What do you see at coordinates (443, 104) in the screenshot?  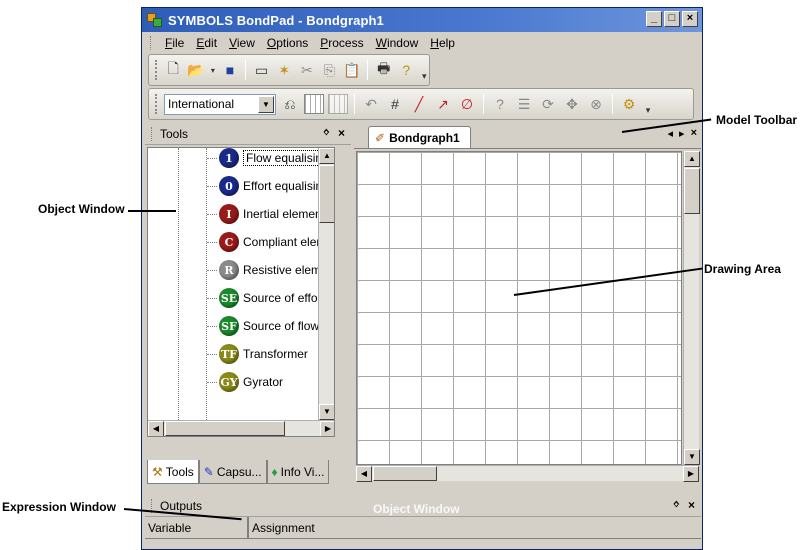 I see `half-arrow-bond-icon: ↗` at bounding box center [443, 104].